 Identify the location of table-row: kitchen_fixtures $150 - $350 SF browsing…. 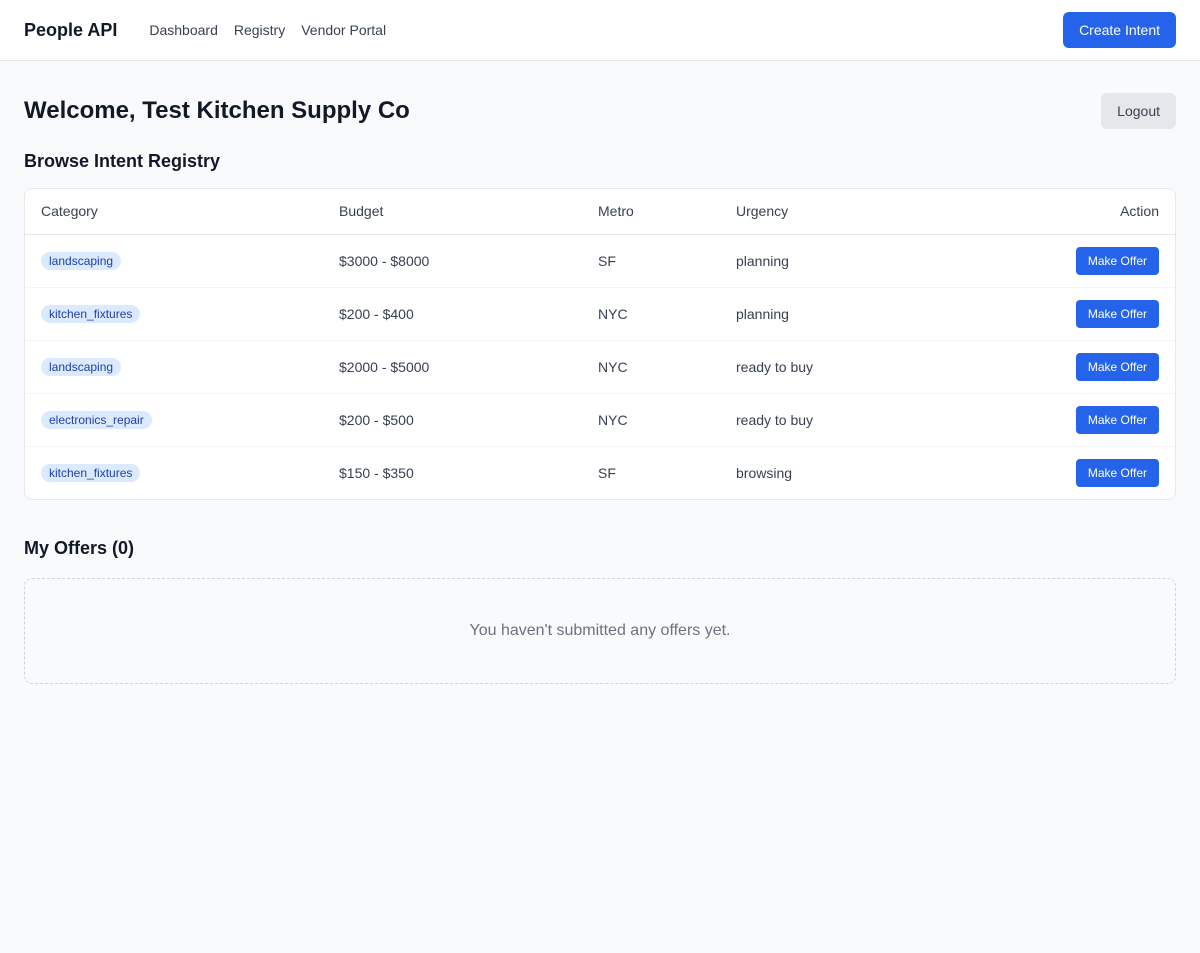
(600, 472).